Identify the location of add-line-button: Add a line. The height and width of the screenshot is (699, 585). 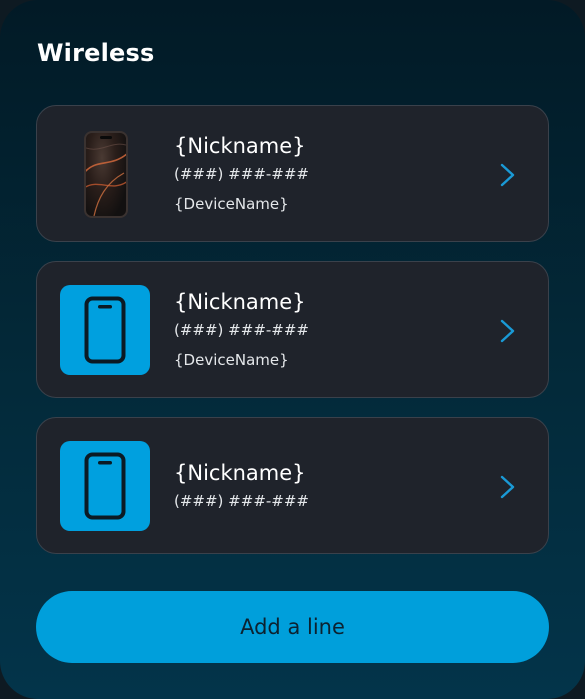
(292, 627).